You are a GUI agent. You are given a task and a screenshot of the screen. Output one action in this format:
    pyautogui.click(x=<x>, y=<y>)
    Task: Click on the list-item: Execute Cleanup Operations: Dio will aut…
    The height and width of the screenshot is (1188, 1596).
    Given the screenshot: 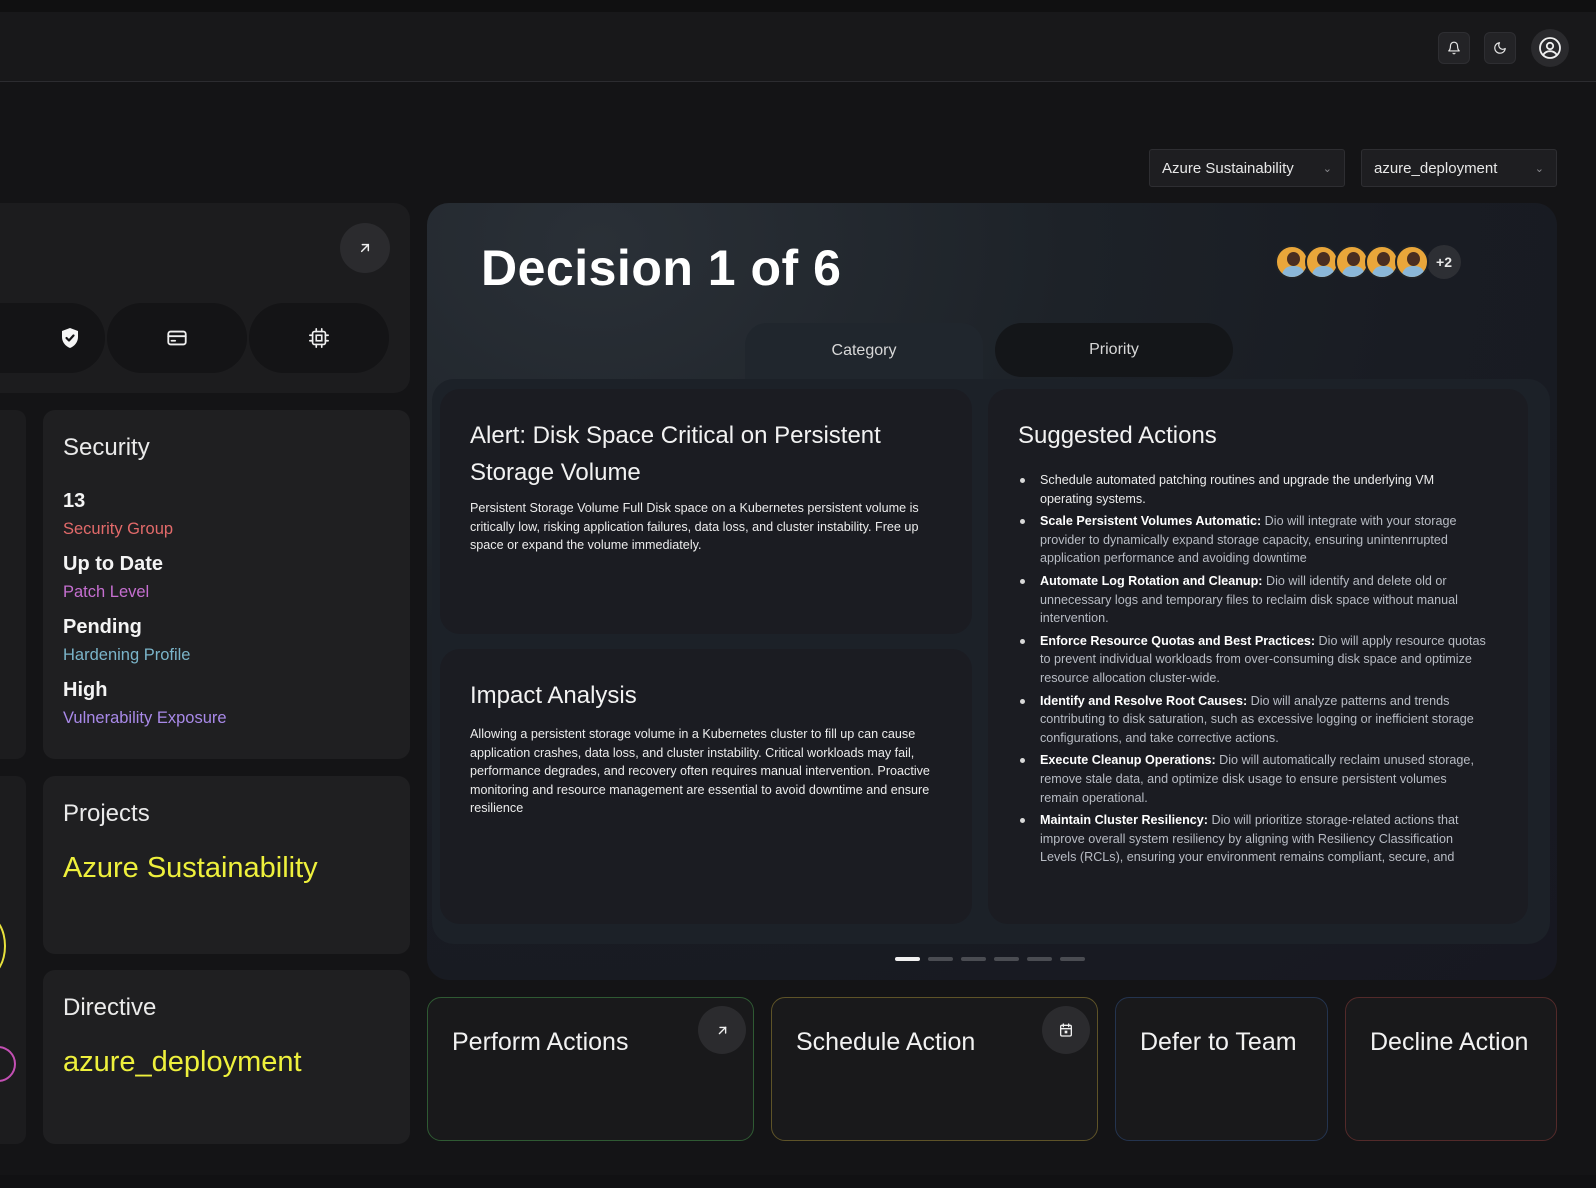 What is the action you would take?
    pyautogui.click(x=1253, y=779)
    